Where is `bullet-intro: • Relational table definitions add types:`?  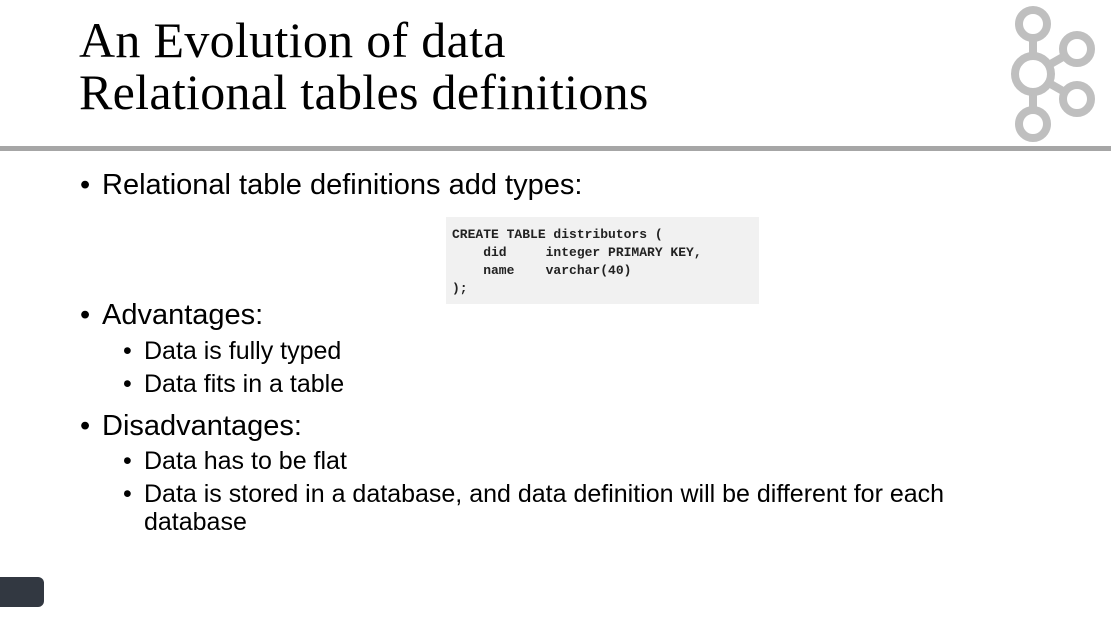
bullet-intro: • Relational table definitions add types: is located at coordinates (331, 185).